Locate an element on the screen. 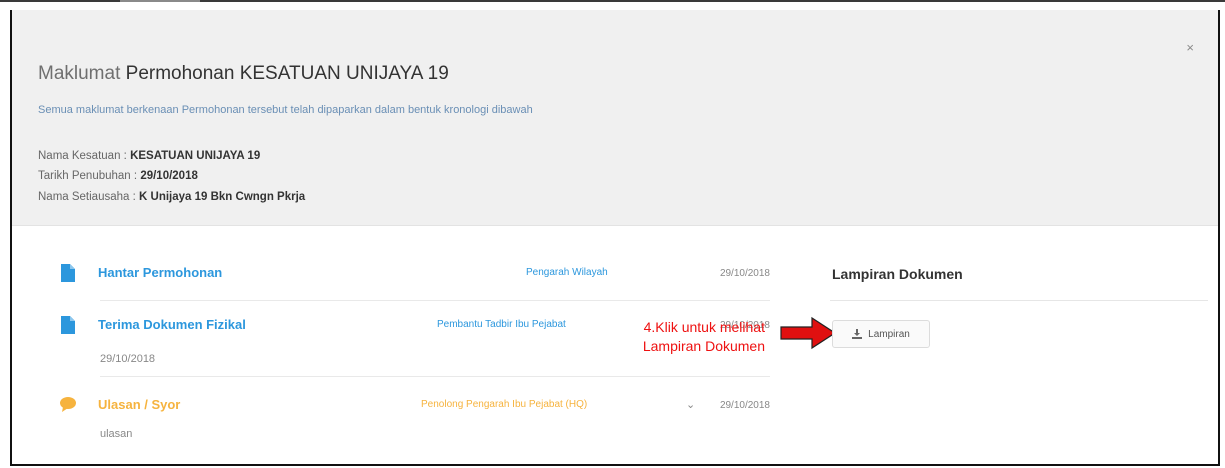 This screenshot has height=468, width=1225. annotation-line-1: 4.Klik untuk melihat is located at coordinates (704, 327).